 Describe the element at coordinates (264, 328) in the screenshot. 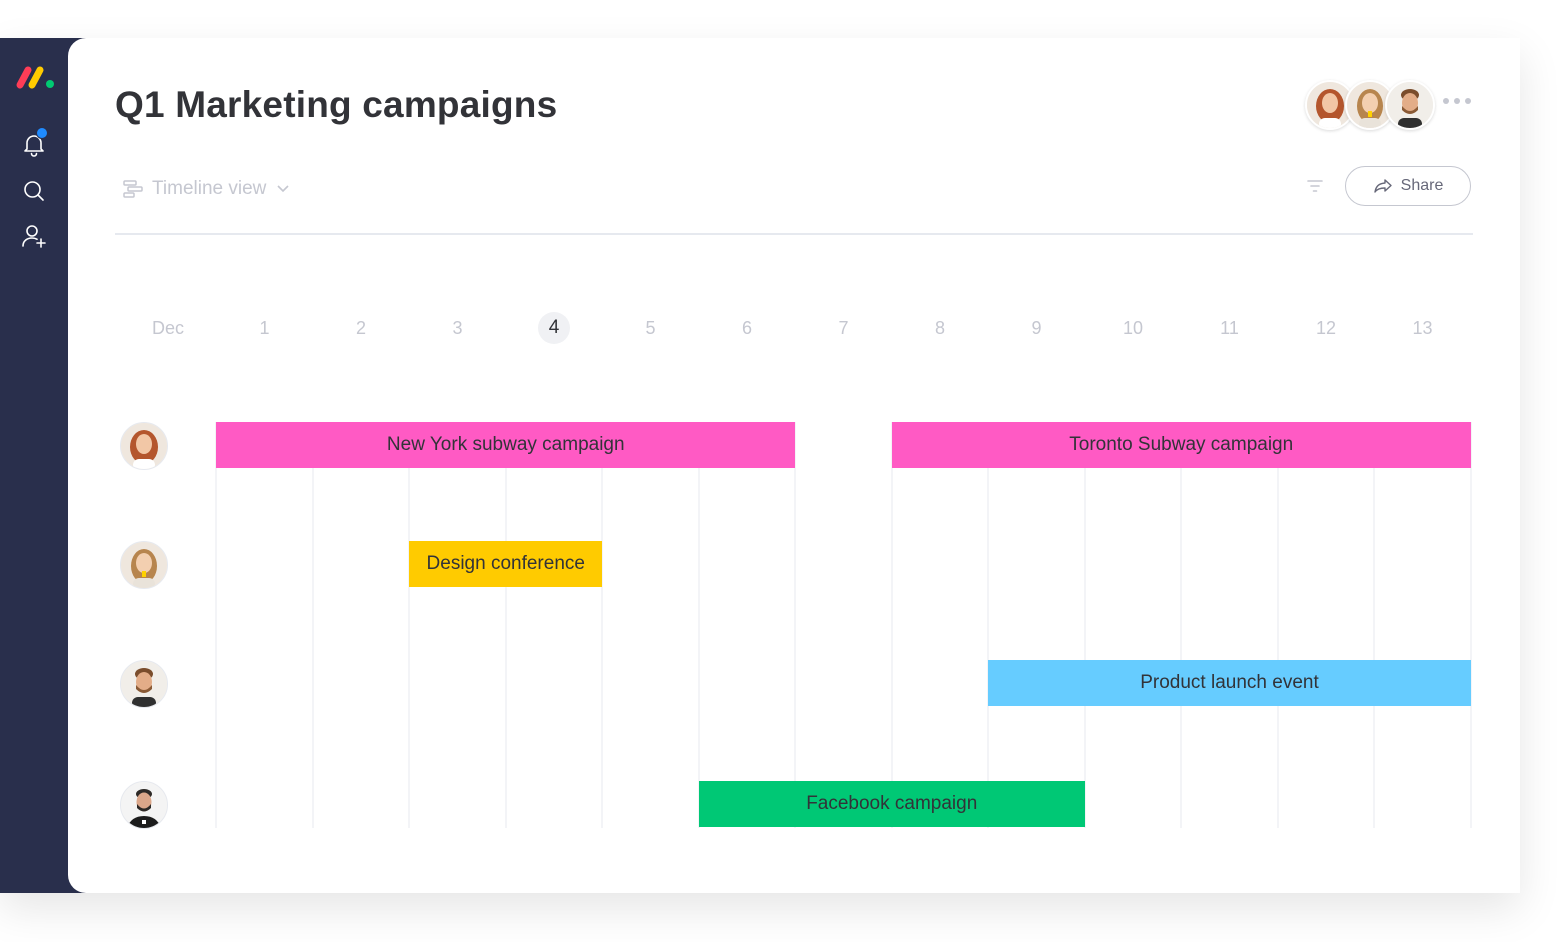

I see `day-label: 1` at that location.